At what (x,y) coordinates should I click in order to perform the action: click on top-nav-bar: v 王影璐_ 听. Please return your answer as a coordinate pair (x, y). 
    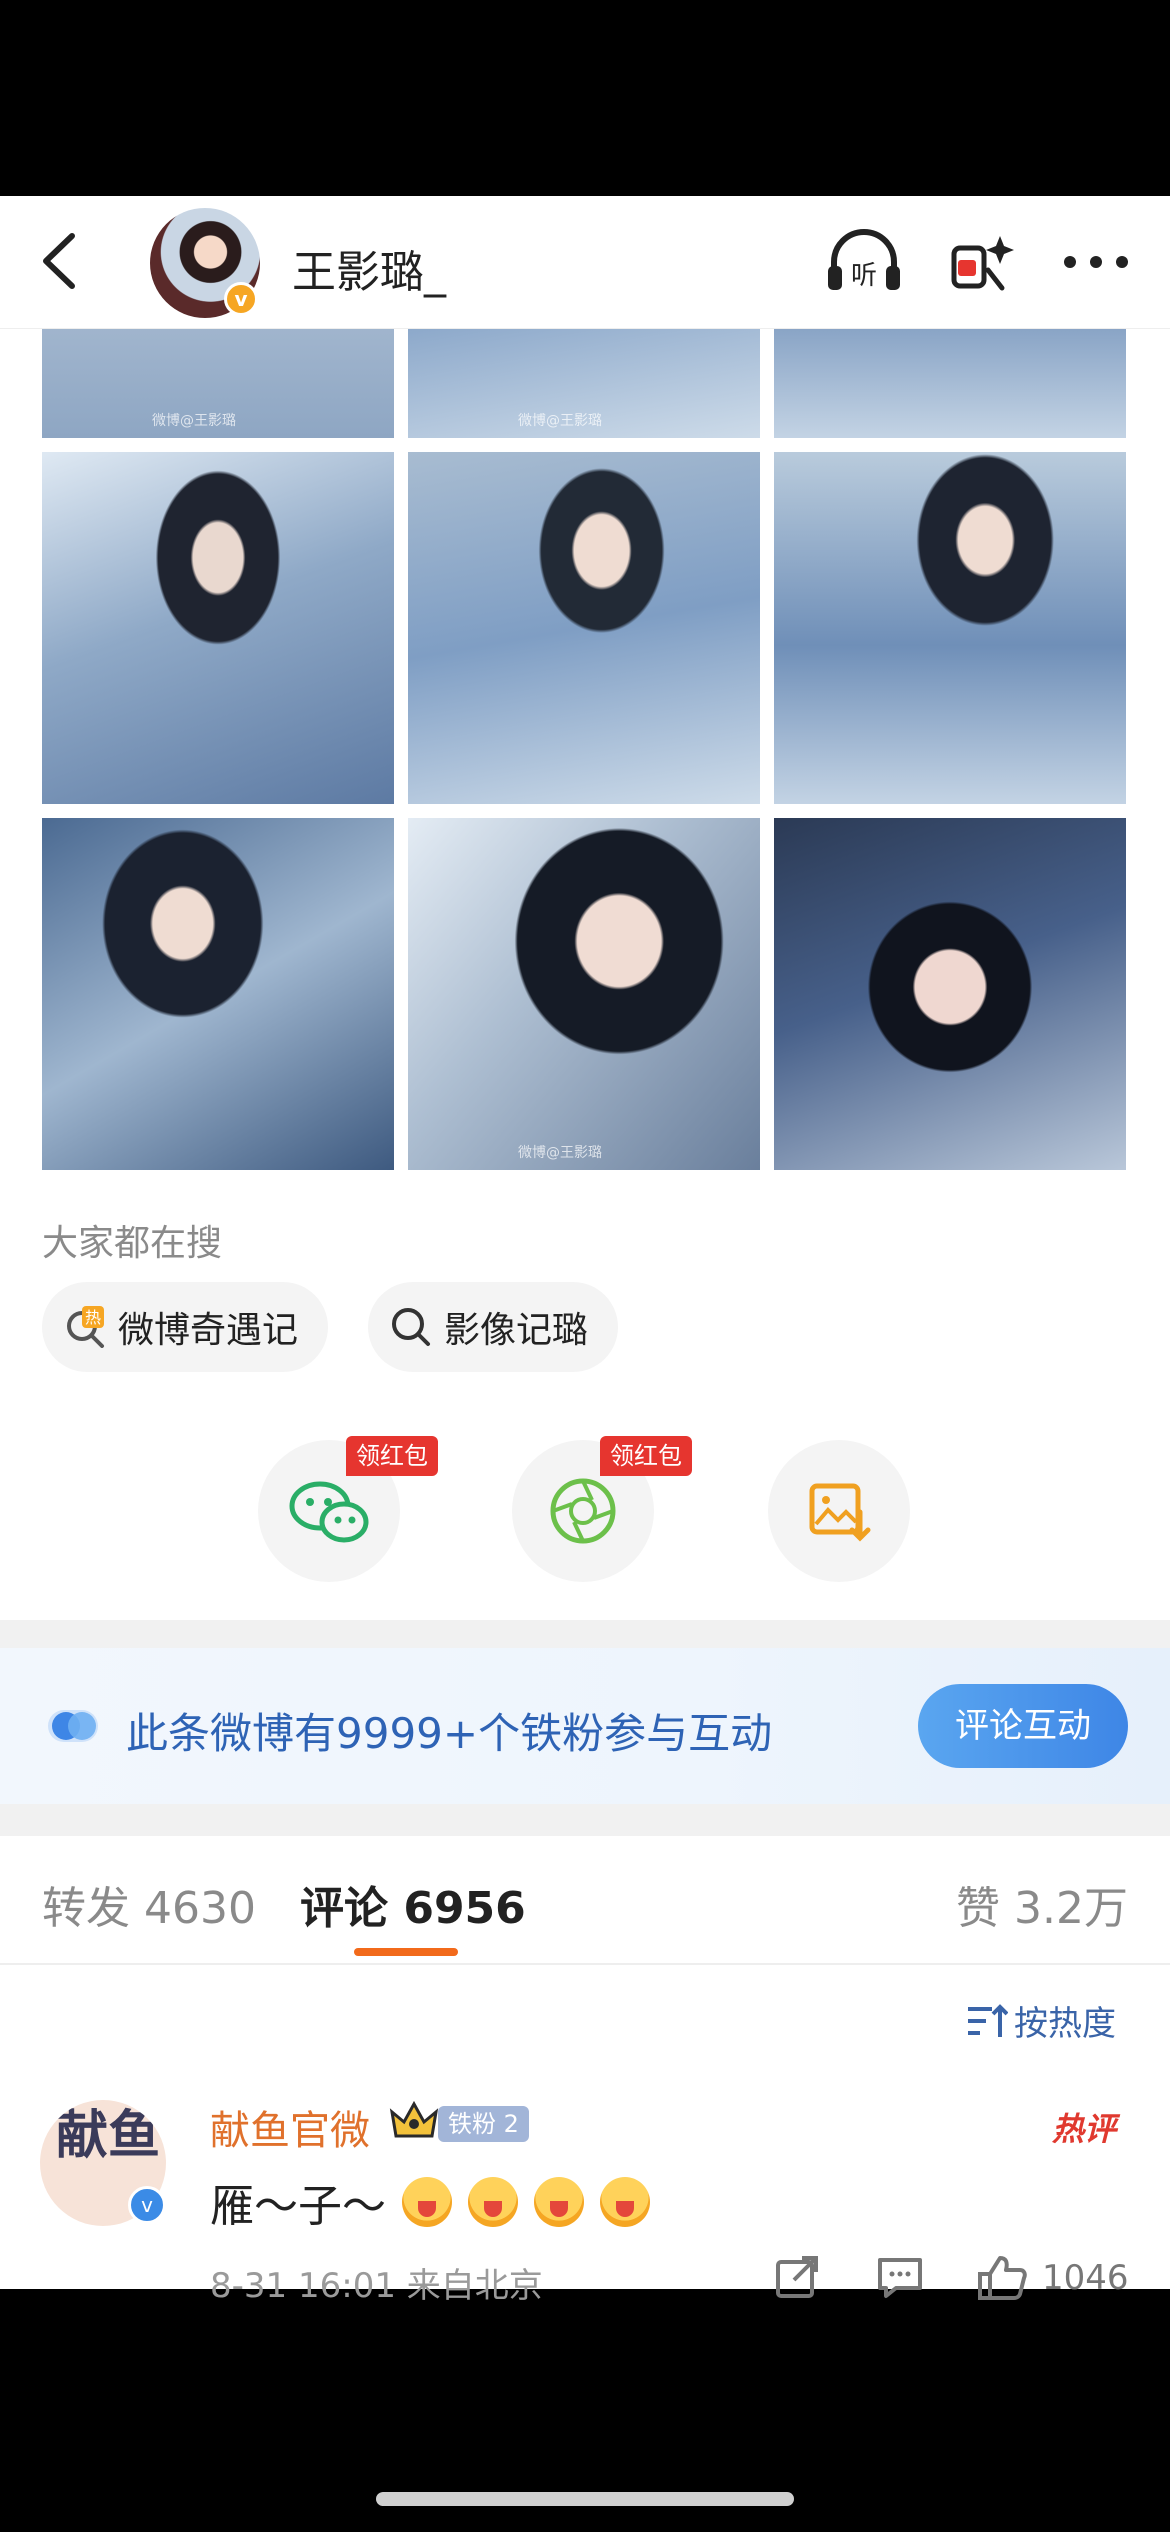
    Looking at the image, I should click on (585, 262).